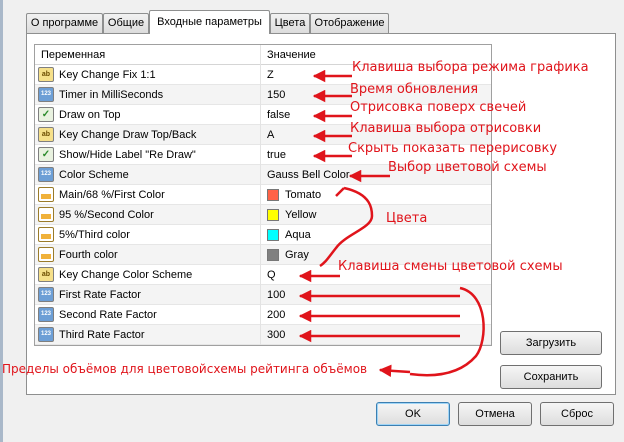 The image size is (624, 442). I want to click on annotation-colors: Цвета, so click(407, 218).